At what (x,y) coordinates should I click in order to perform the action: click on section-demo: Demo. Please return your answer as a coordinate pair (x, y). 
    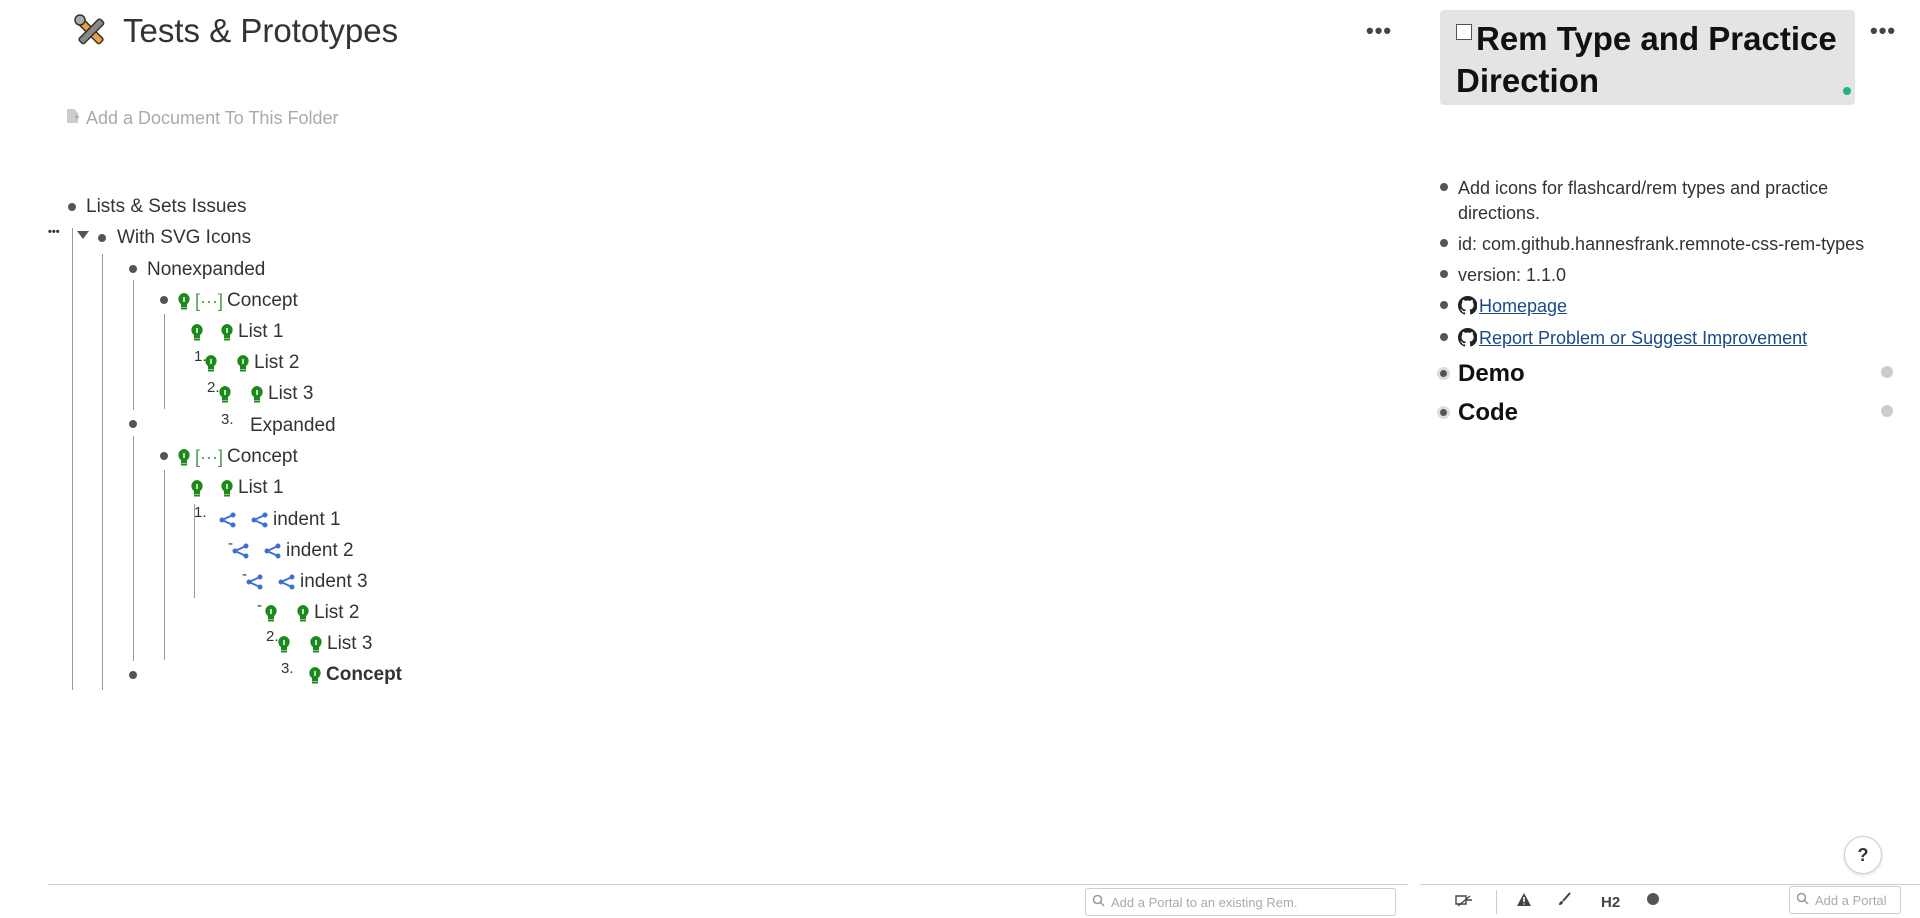
    Looking at the image, I should click on (1491, 374).